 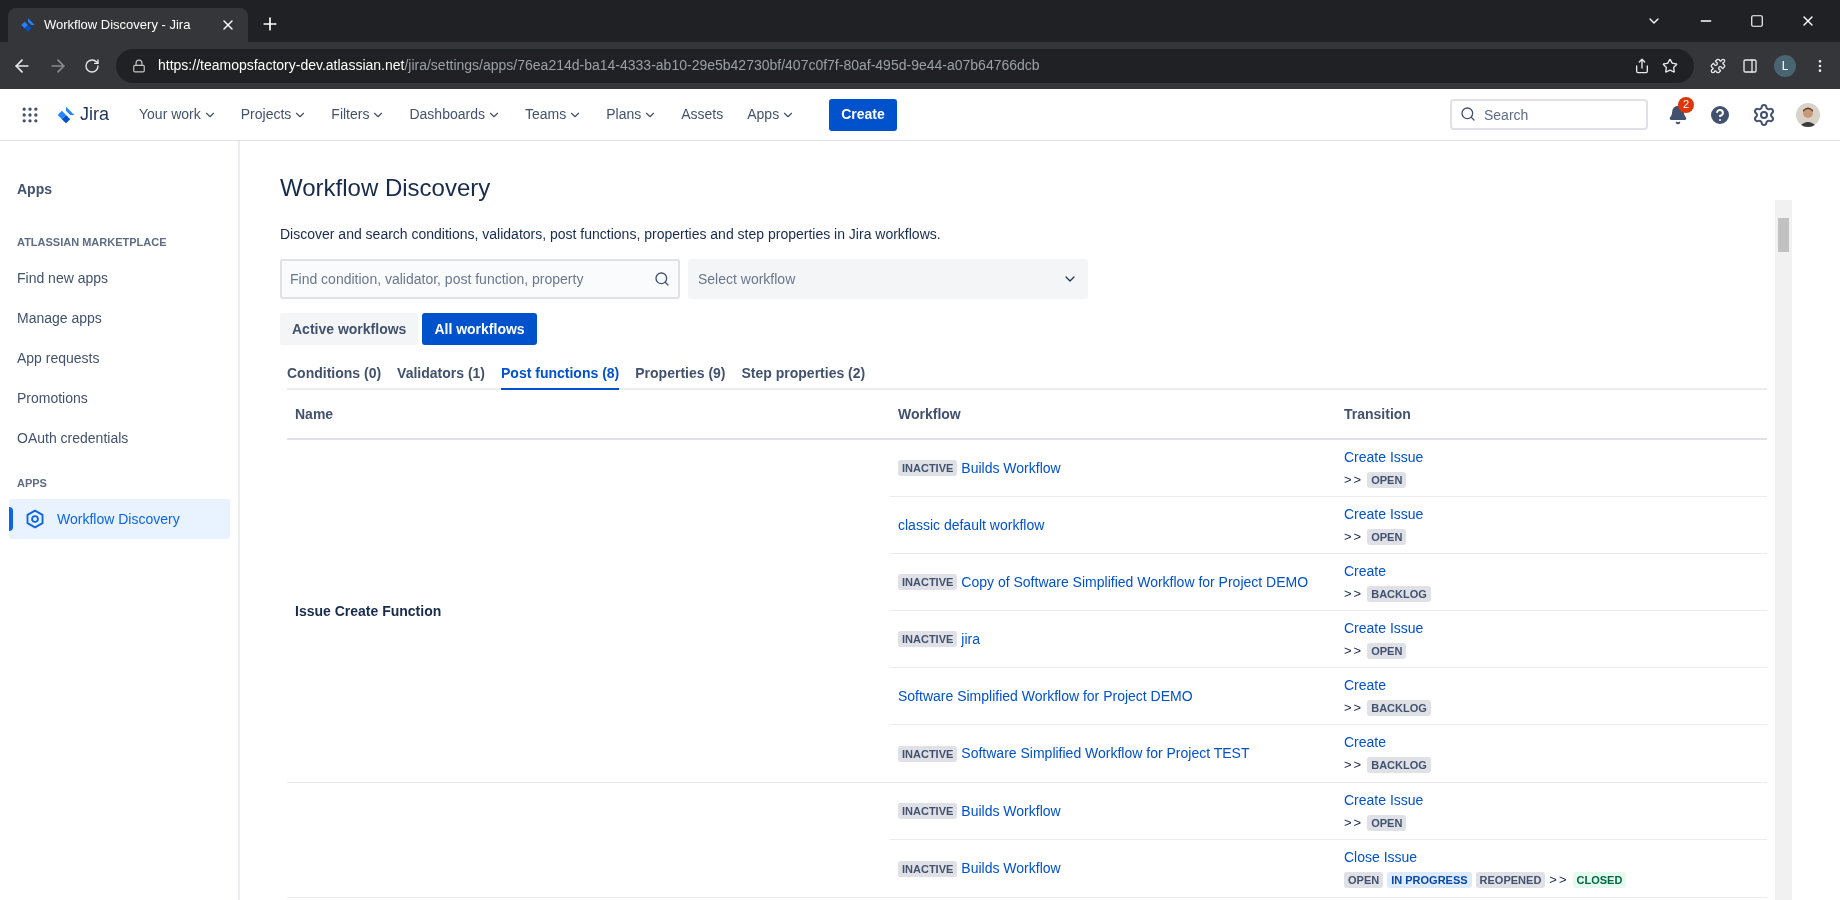 What do you see at coordinates (386, 188) in the screenshot?
I see `page-title: Workflow Discovery` at bounding box center [386, 188].